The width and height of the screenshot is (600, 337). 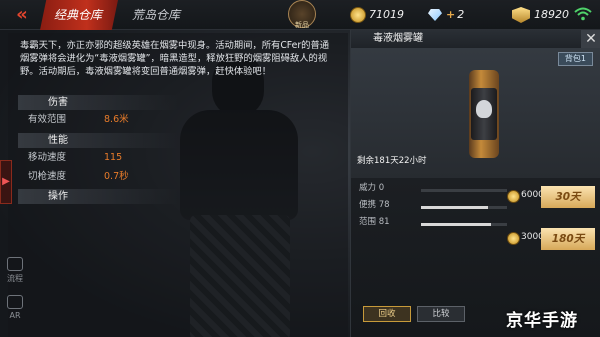 I want to click on coin-balance: 71019, so click(x=377, y=15).